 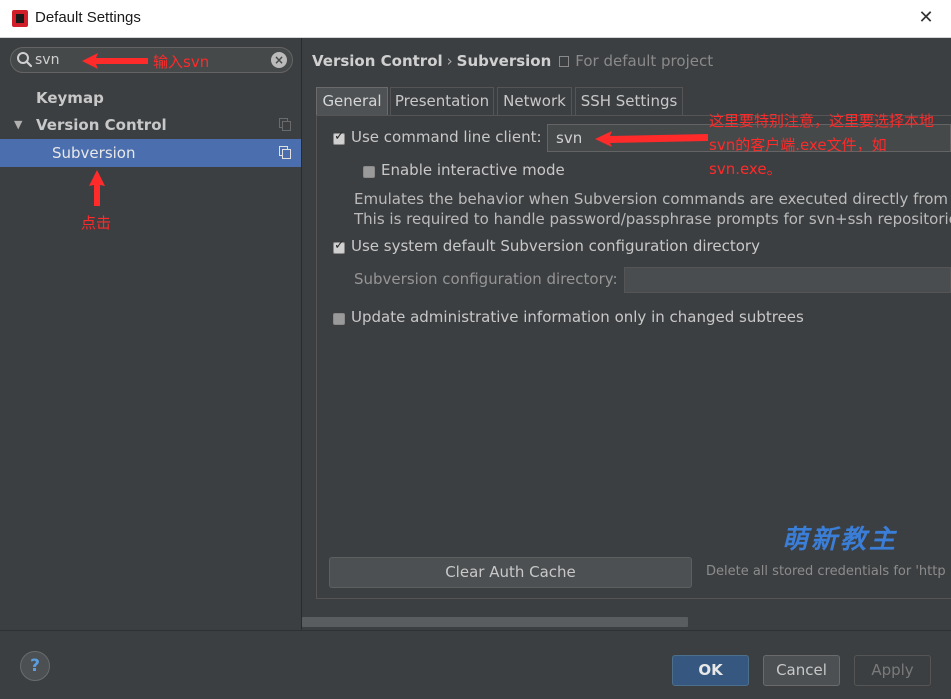 I want to click on settings-search-box: ×, so click(x=151, y=60).